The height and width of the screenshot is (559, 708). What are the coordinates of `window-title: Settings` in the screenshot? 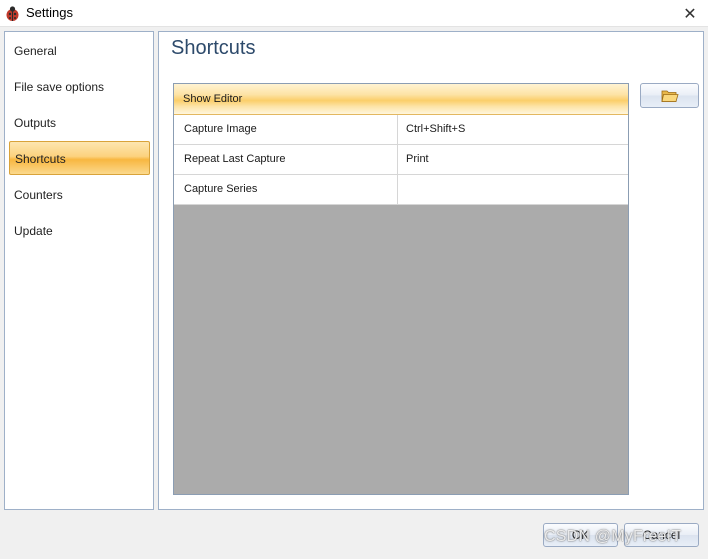 It's located at (49, 12).